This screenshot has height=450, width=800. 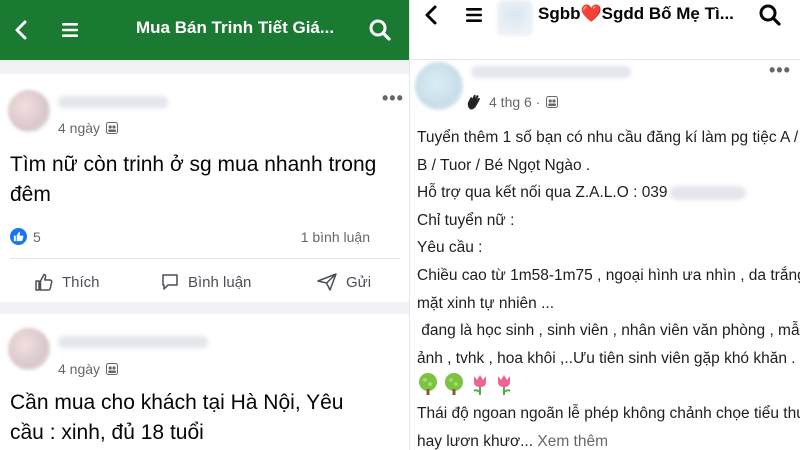 I want to click on like-button: Thích, so click(x=67, y=282).